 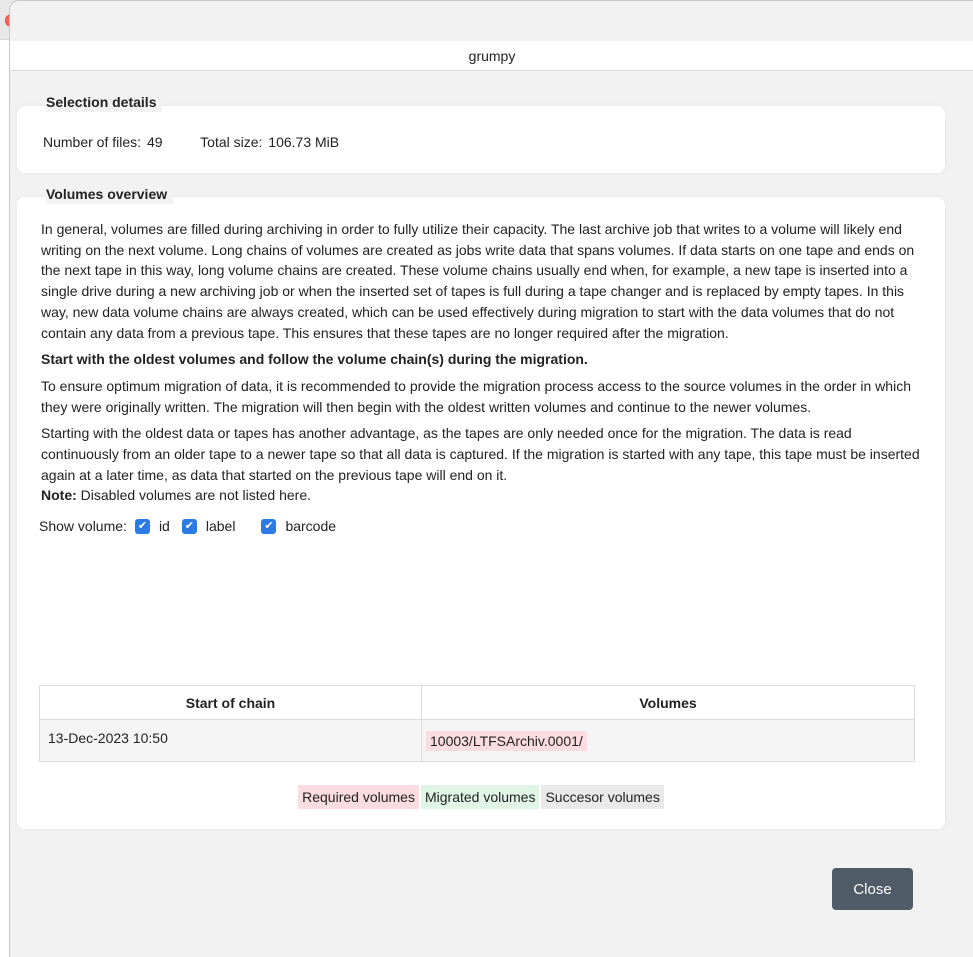 I want to click on checkbox-id: ✔ id, so click(x=152, y=526).